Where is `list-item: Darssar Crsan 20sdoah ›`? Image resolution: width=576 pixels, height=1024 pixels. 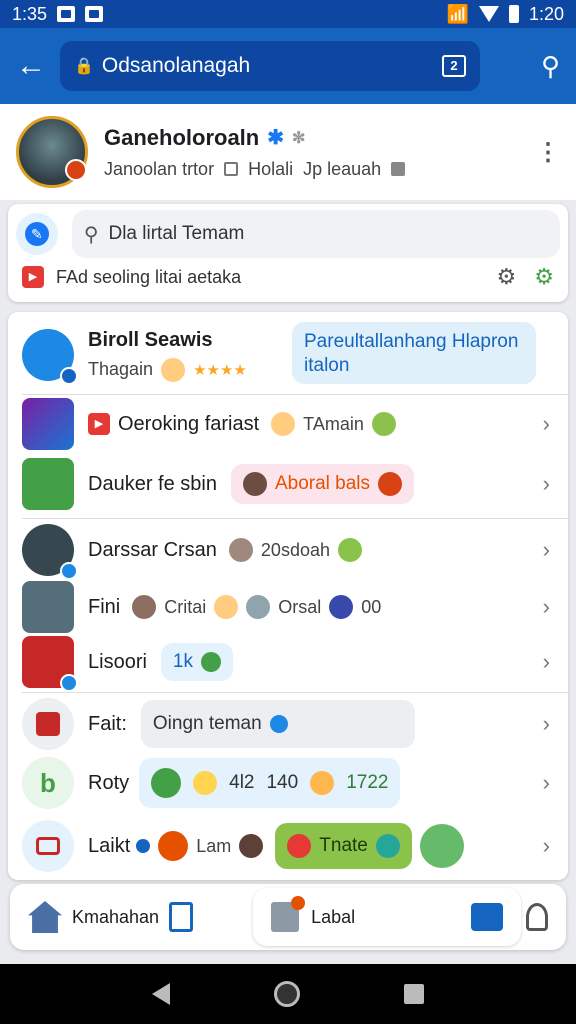
list-item: Darssar Crsan 20sdoah › is located at coordinates (288, 552).